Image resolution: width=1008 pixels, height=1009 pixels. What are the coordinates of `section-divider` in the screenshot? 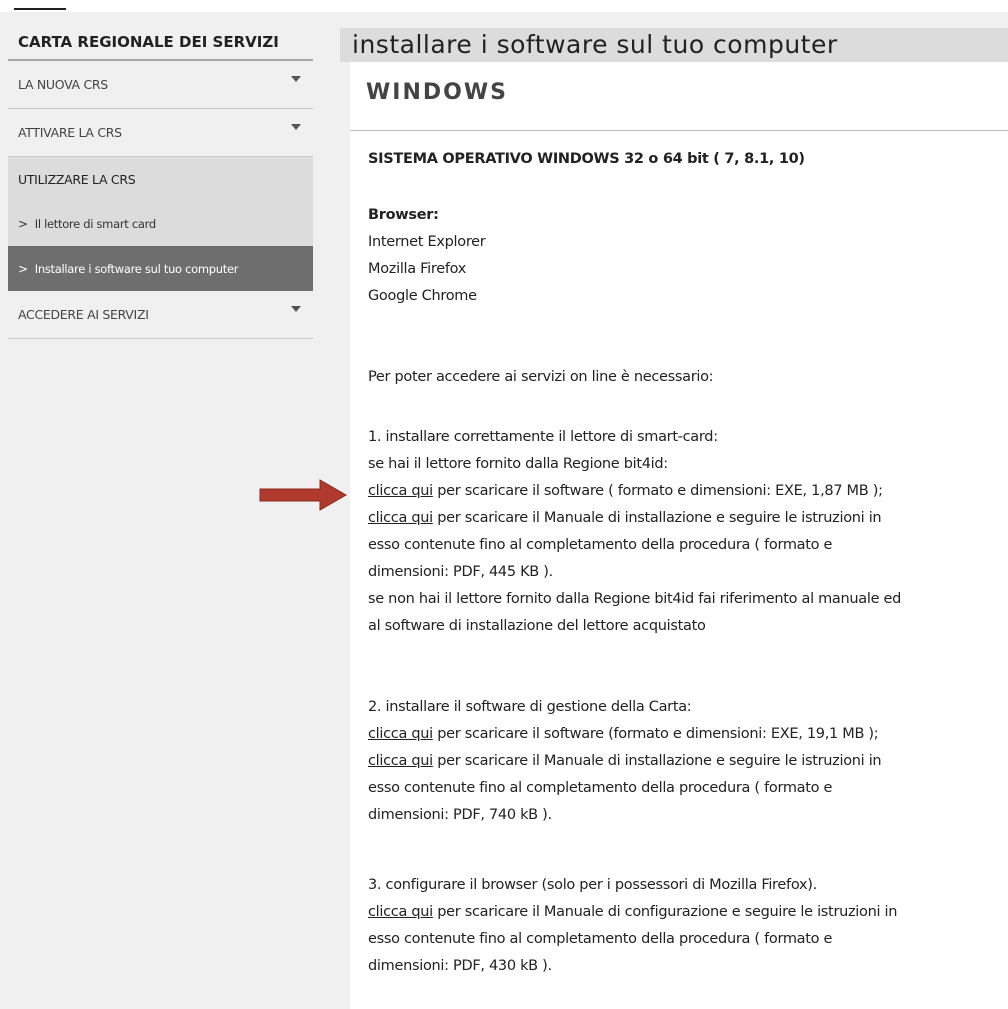 It's located at (679, 130).